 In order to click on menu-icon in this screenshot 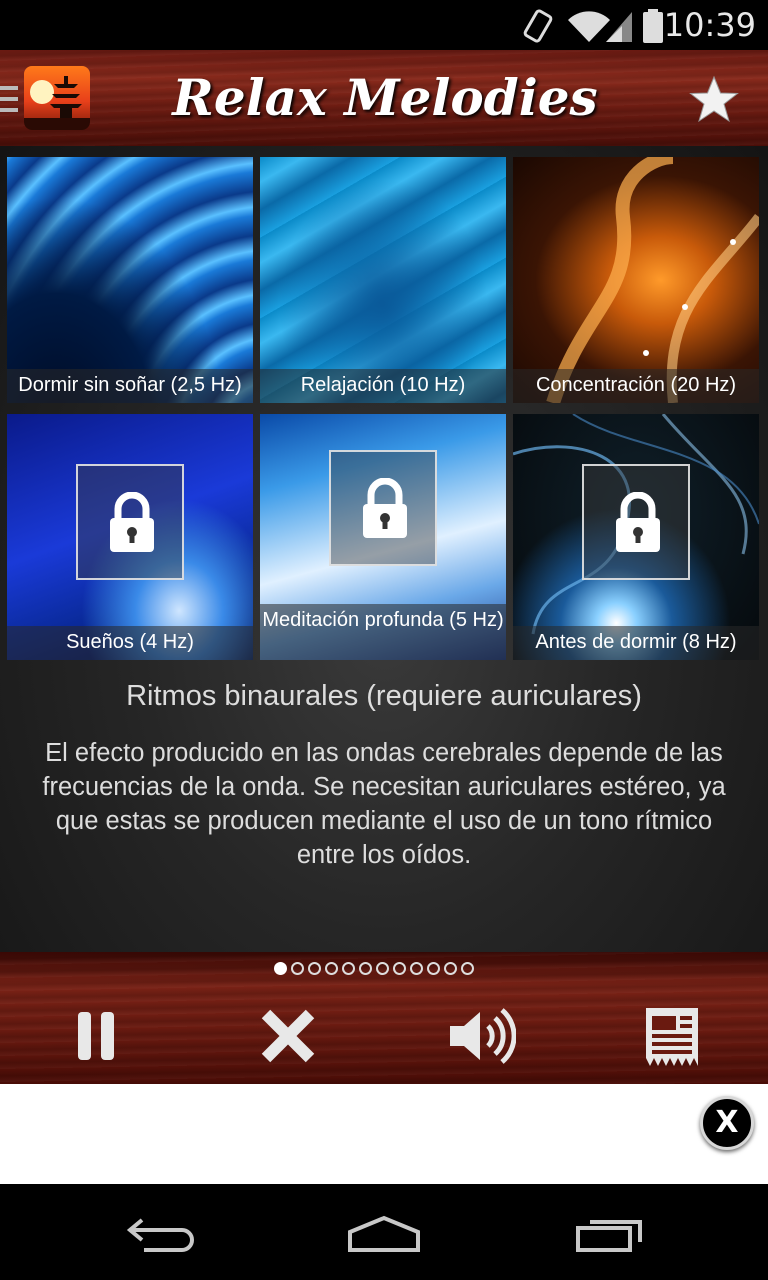, I will do `click(9, 102)`.